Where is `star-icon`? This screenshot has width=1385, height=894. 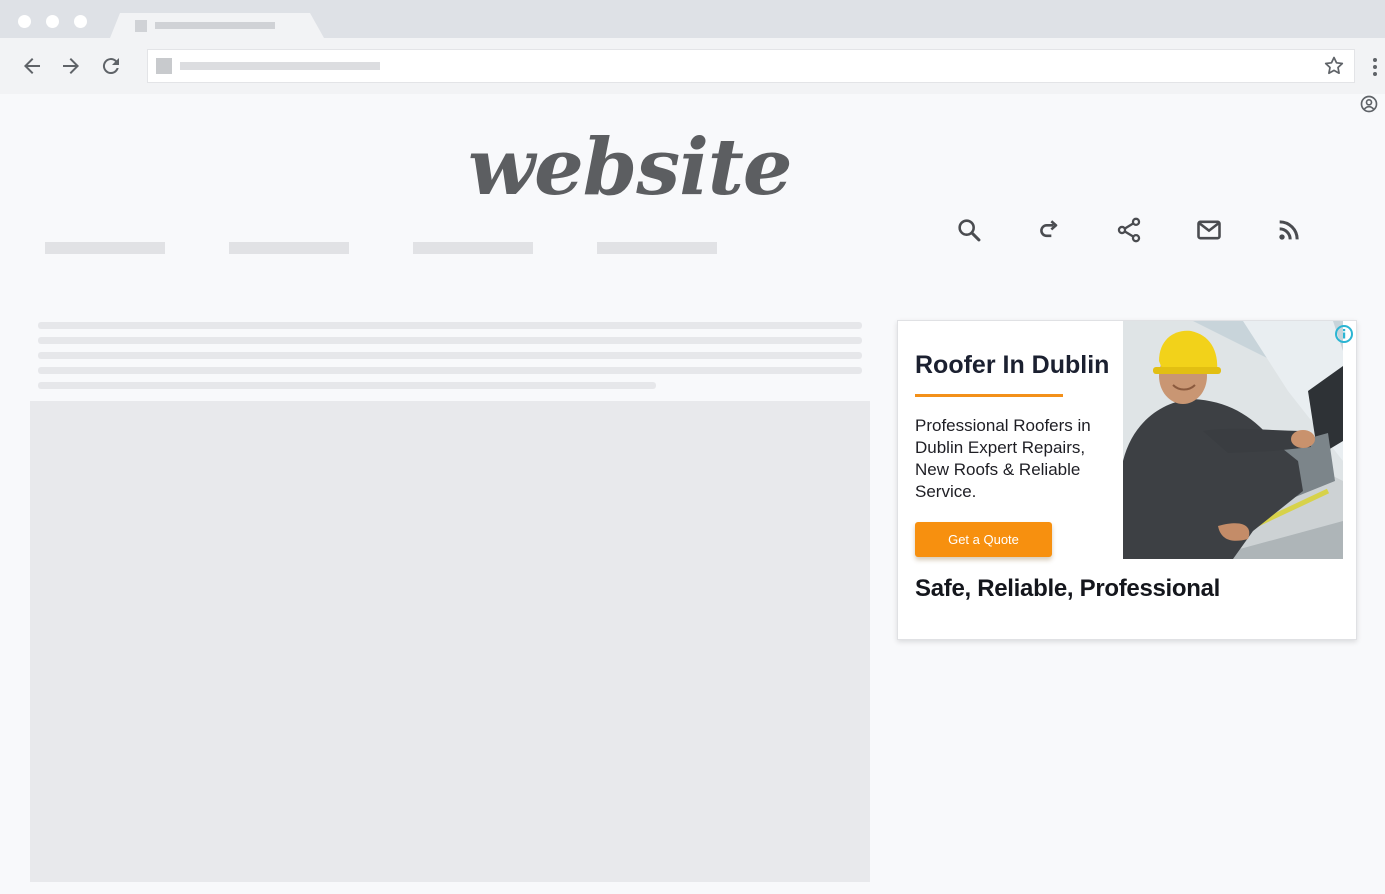
star-icon is located at coordinates (1334, 66).